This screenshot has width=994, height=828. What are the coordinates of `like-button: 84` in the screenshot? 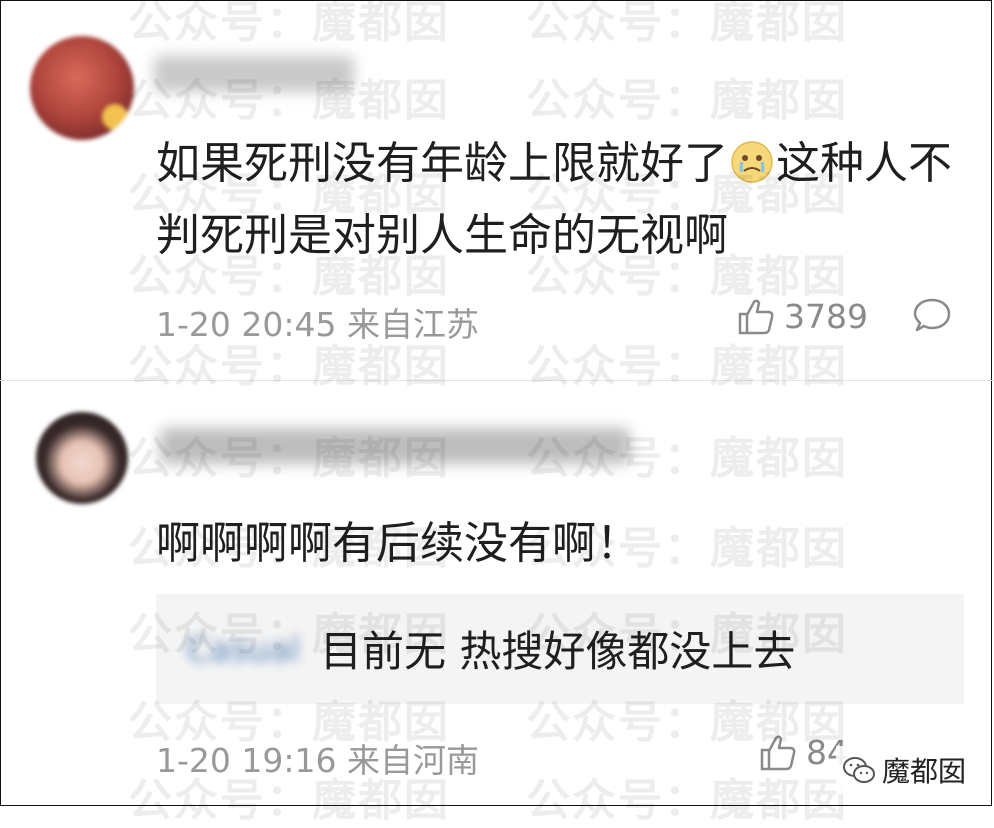 It's located at (803, 752).